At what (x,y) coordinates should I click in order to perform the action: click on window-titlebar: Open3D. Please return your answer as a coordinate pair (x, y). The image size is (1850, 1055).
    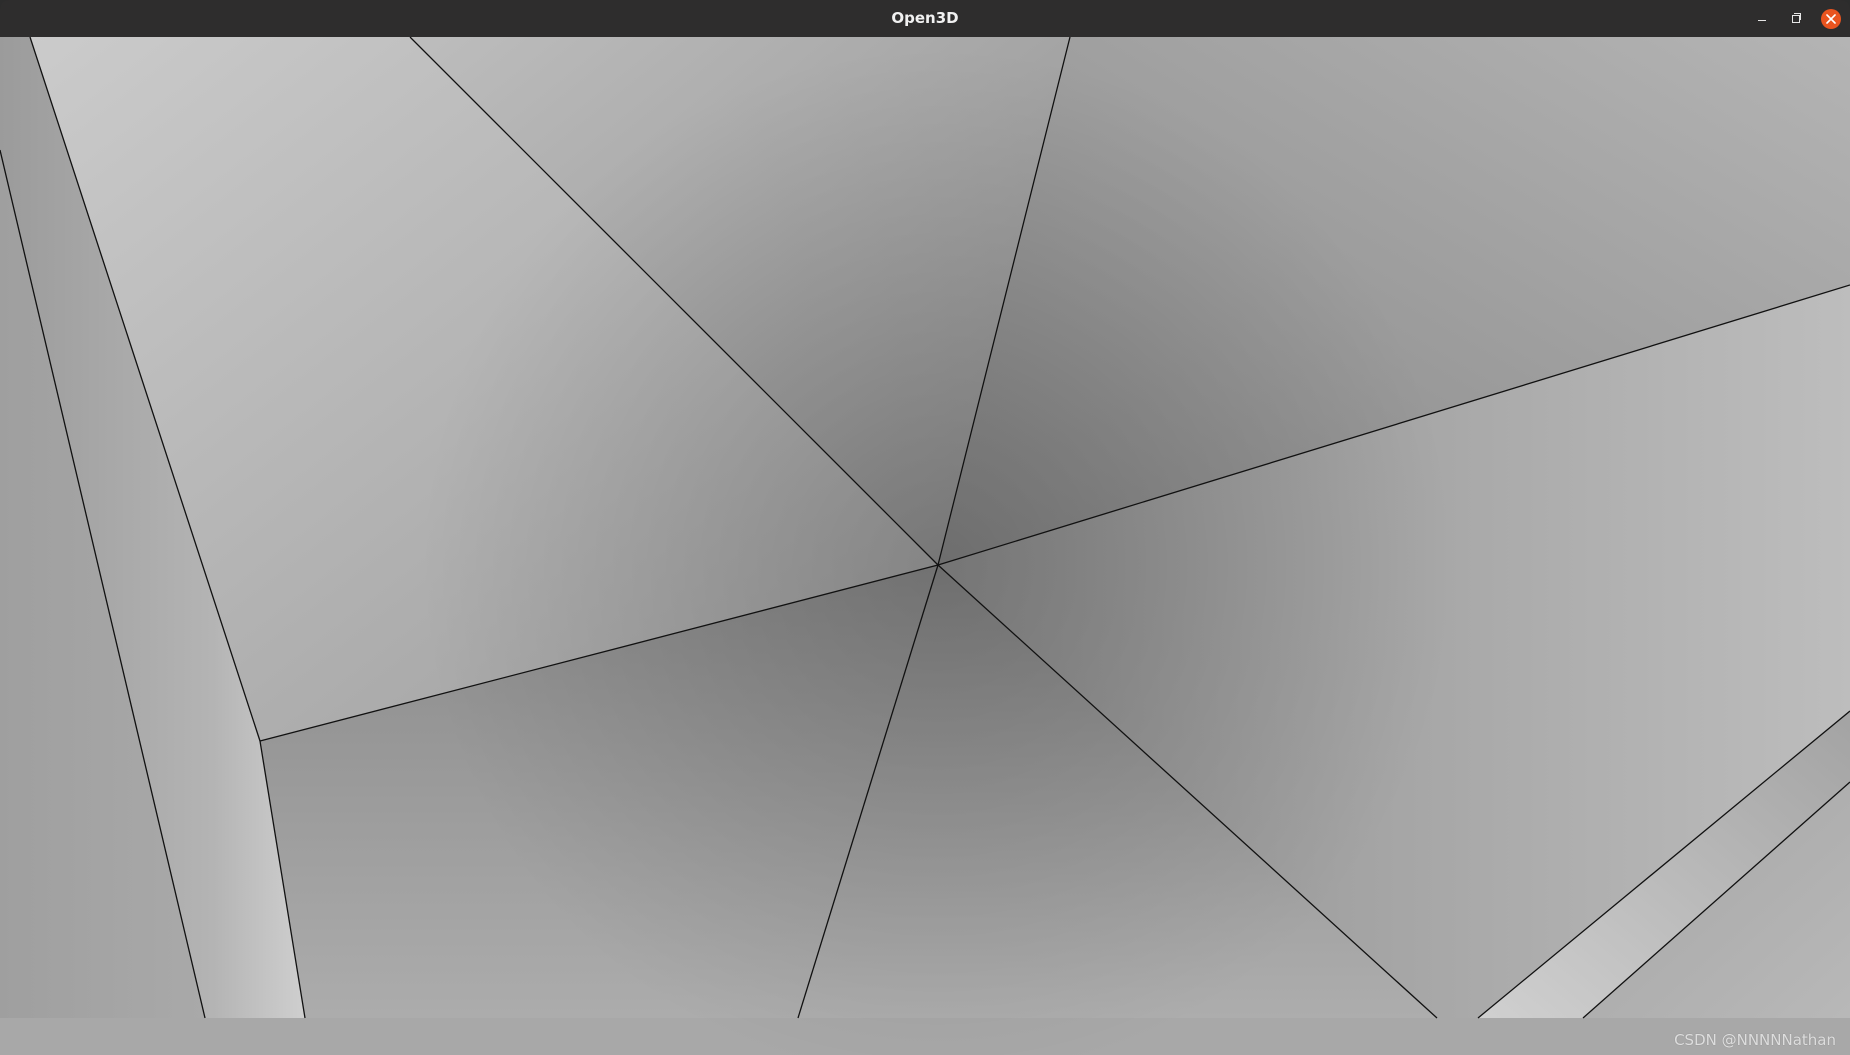
    Looking at the image, I should click on (925, 18).